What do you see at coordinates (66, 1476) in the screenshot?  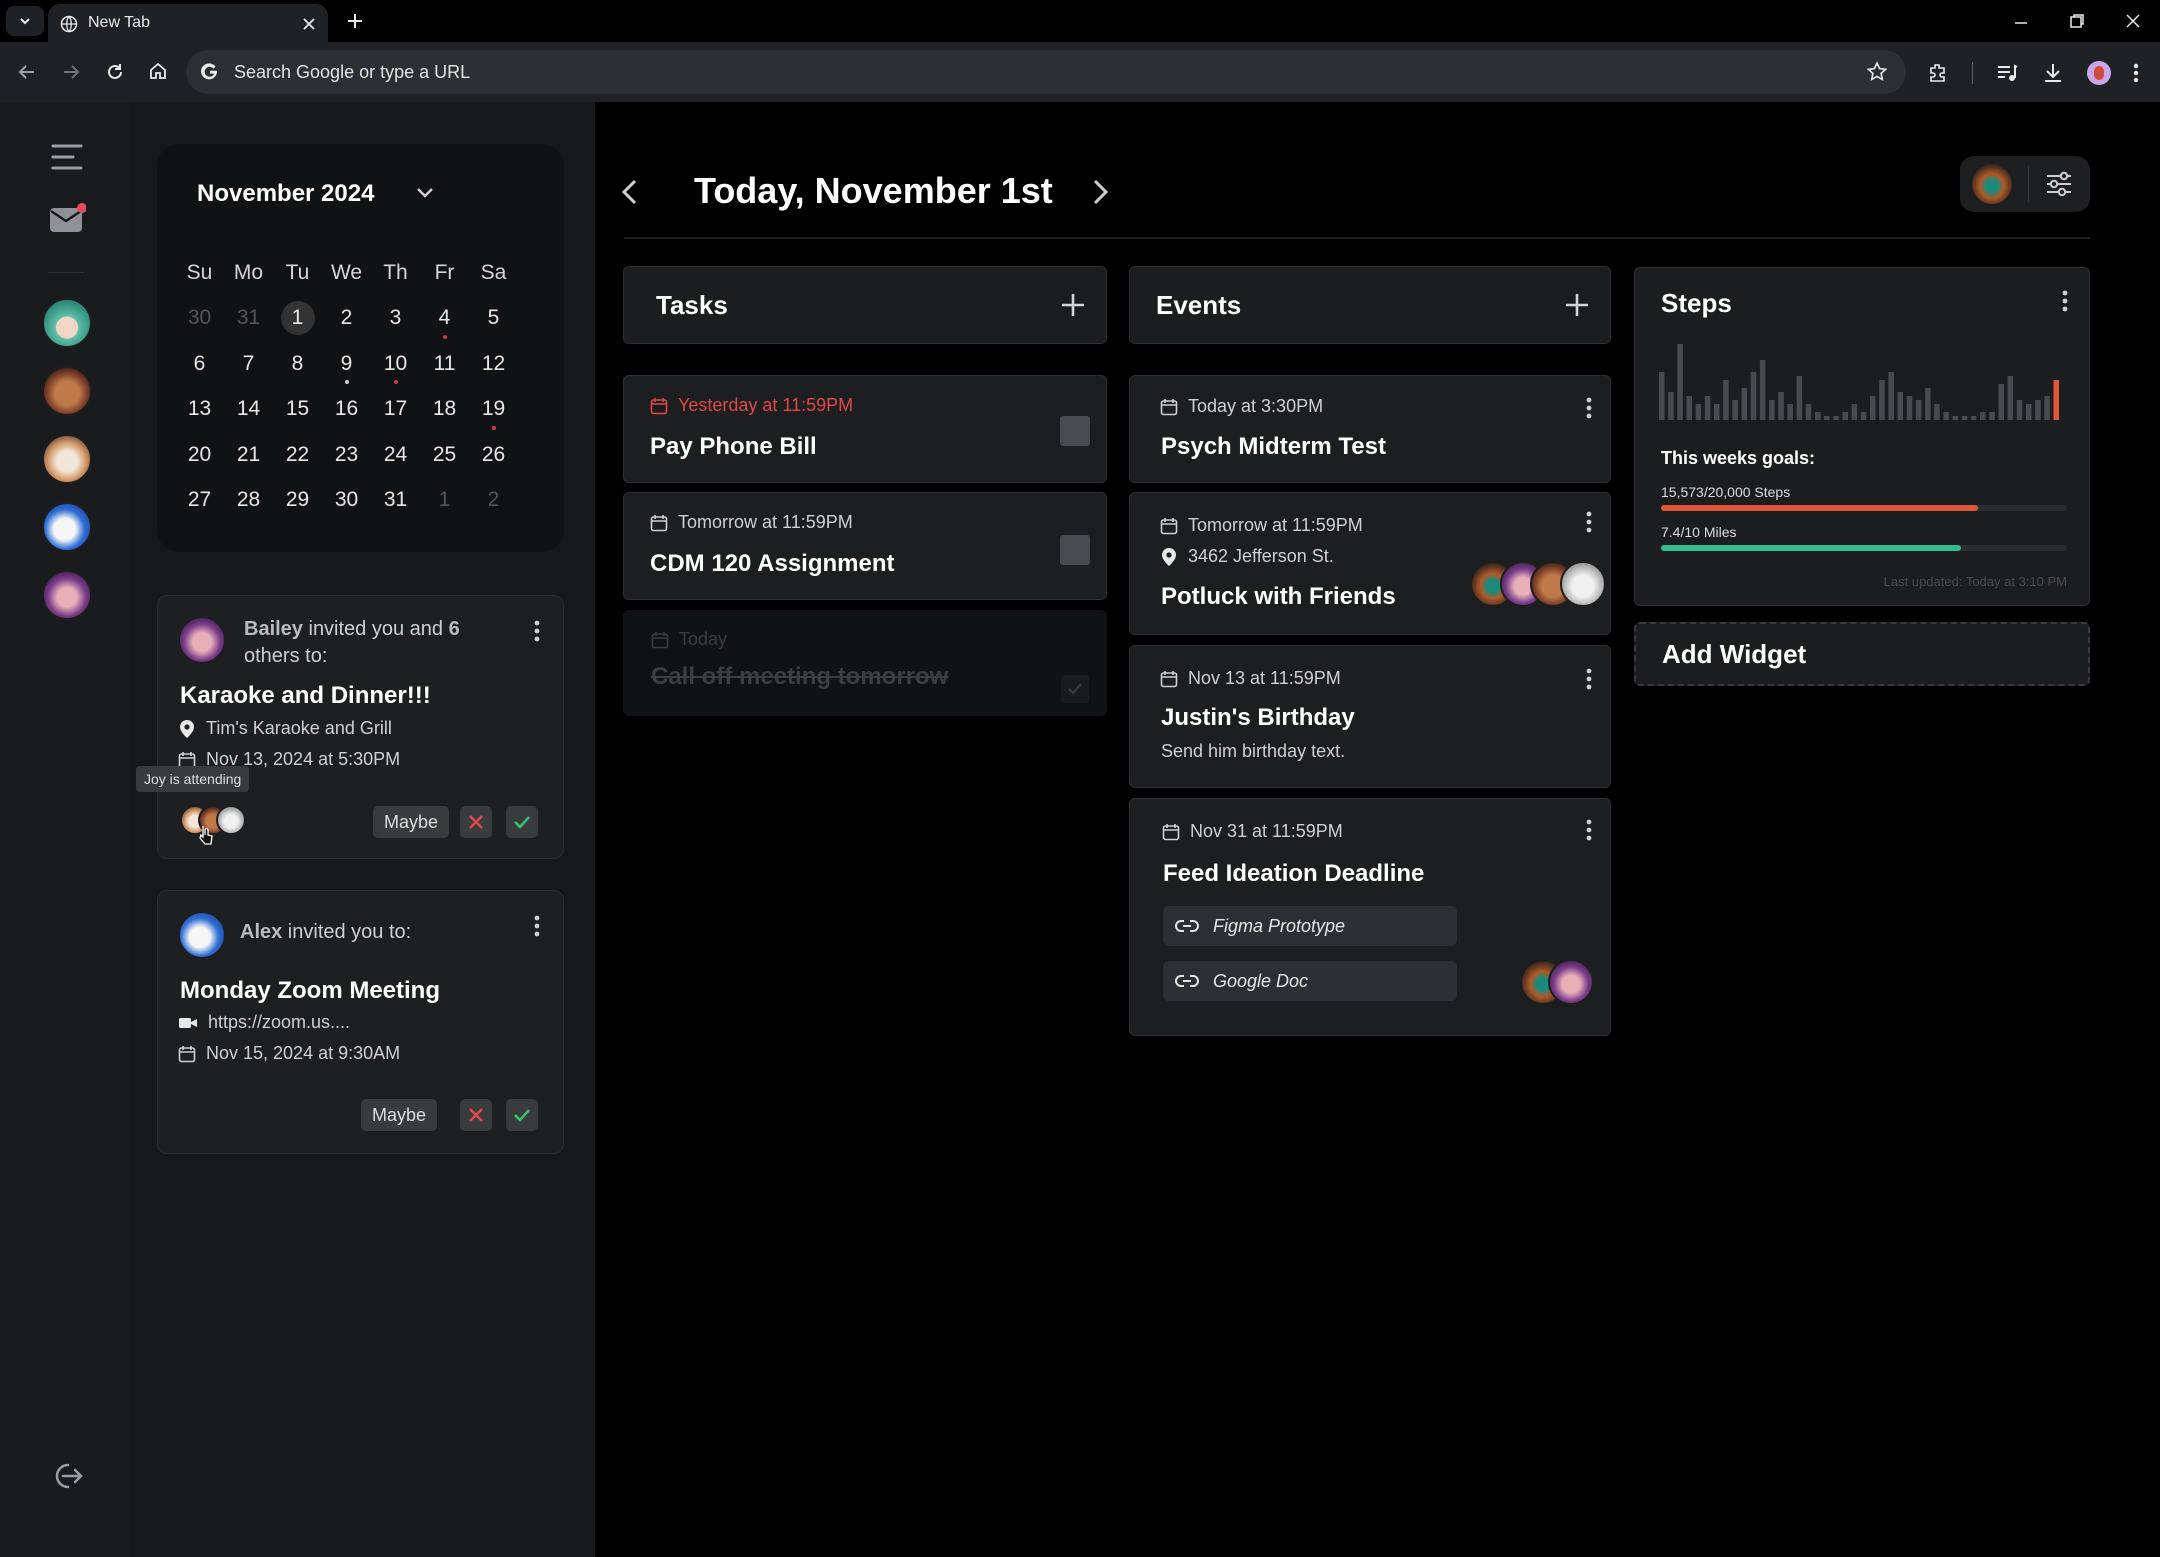 I see `logout-icon` at bounding box center [66, 1476].